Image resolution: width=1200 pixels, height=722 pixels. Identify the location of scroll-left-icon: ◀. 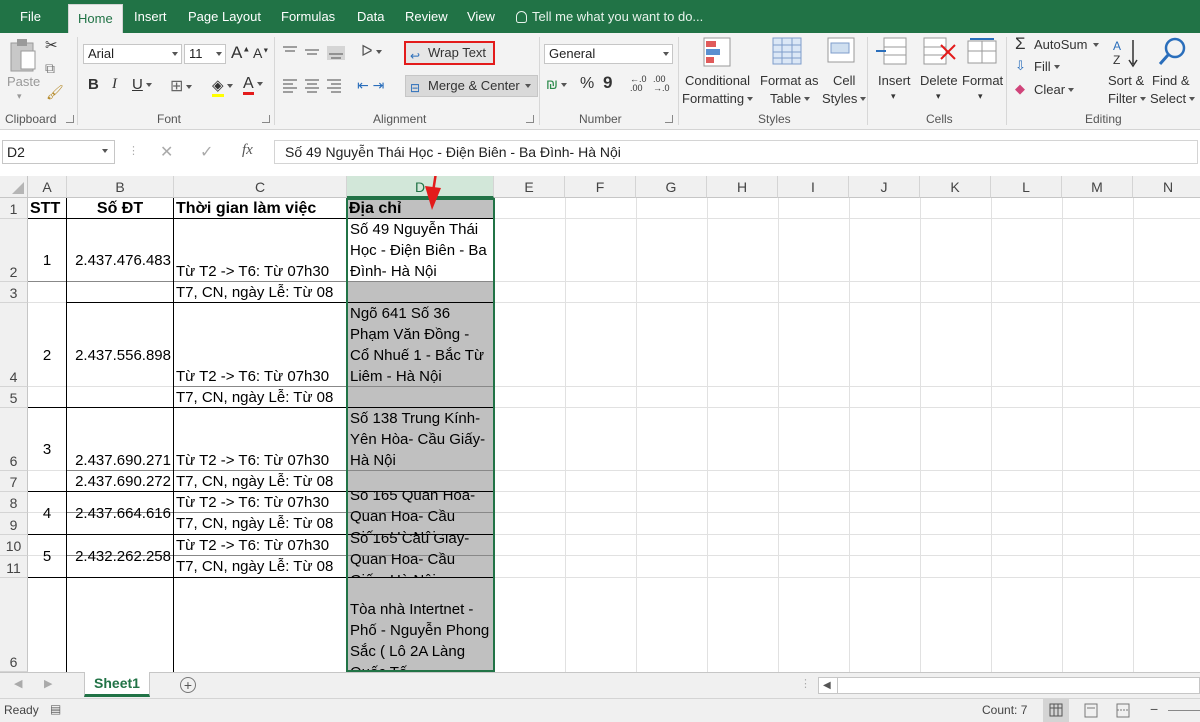
(827, 685).